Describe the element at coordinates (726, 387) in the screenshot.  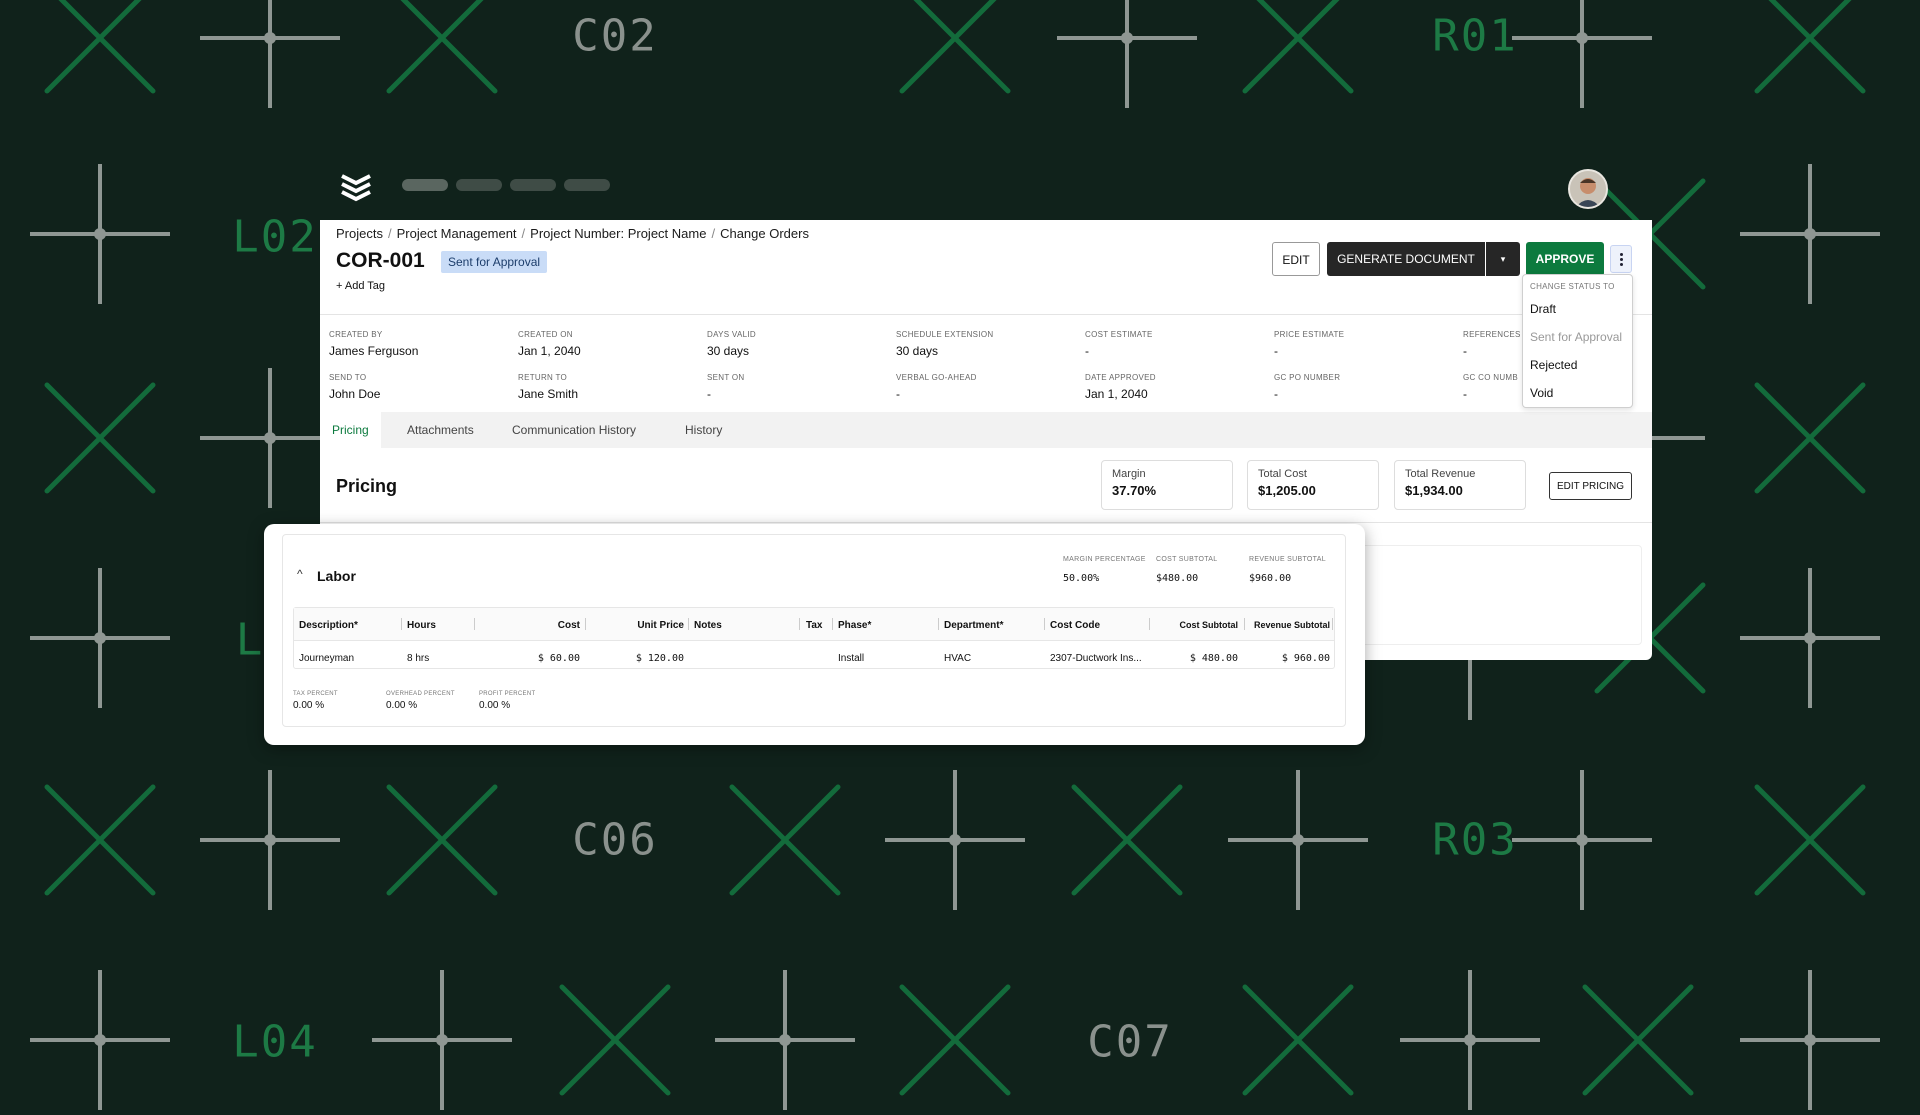
I see `meta-sent-on: SENT ON -` at that location.